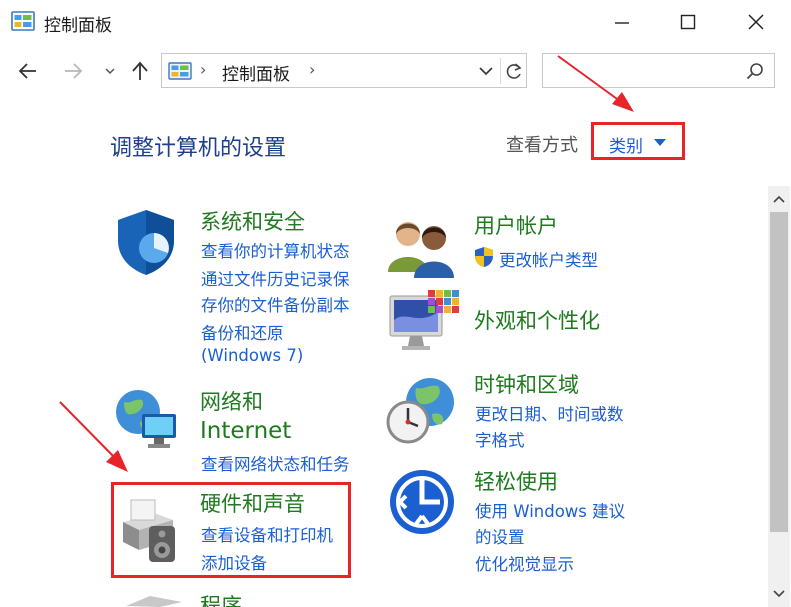 The height and width of the screenshot is (607, 791). What do you see at coordinates (252, 221) in the screenshot?
I see `category-system-security: 系统和安全` at bounding box center [252, 221].